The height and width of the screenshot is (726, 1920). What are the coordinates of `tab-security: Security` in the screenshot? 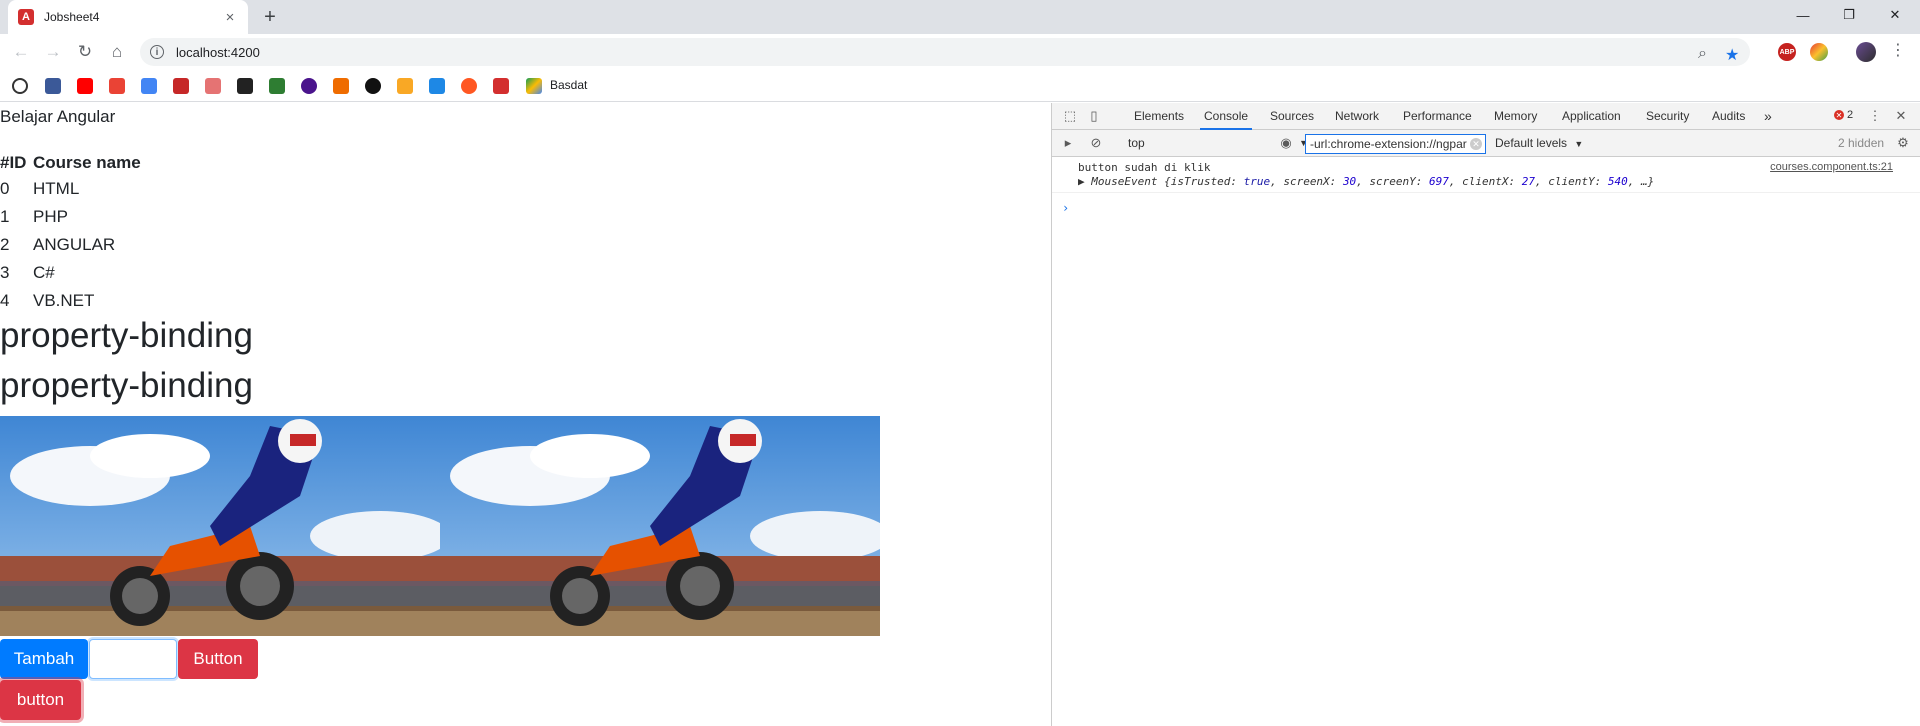 It's located at (1667, 116).